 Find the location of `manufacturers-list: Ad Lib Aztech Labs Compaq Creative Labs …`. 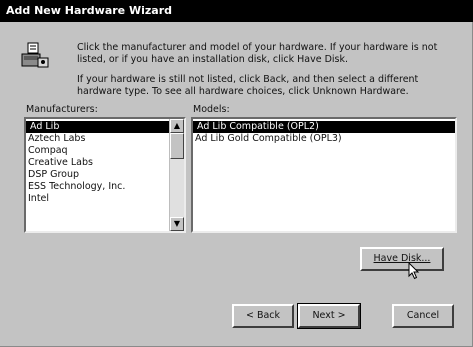

manufacturers-list: Ad Lib Aztech Labs Compaq Creative Labs … is located at coordinates (105, 175).